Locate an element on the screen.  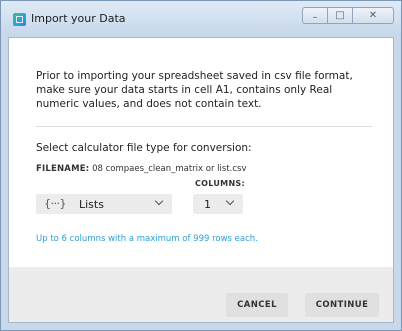
columns-label: COLUMNS: is located at coordinates (220, 183).